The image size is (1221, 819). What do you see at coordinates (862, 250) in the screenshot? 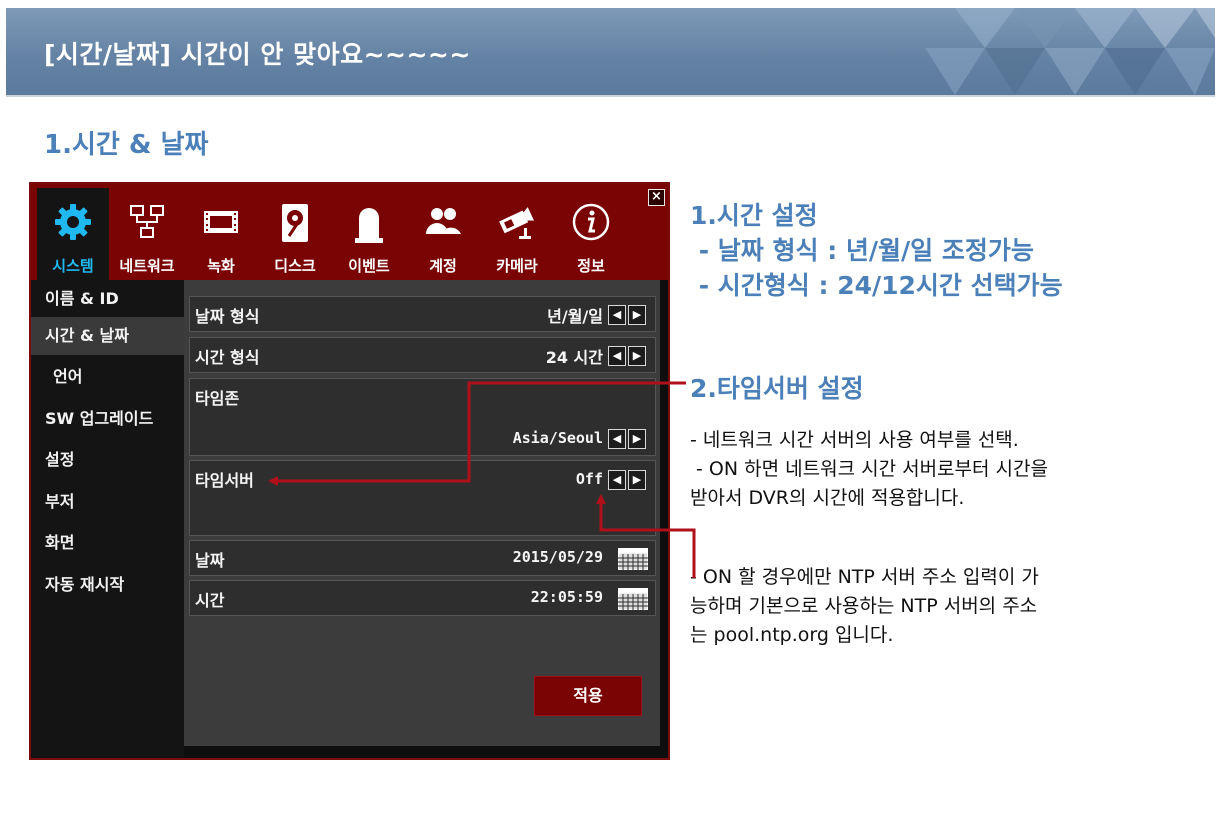
I see `note-date-format-line: - 날짜 형식 : 년/월/일 조정가능` at bounding box center [862, 250].